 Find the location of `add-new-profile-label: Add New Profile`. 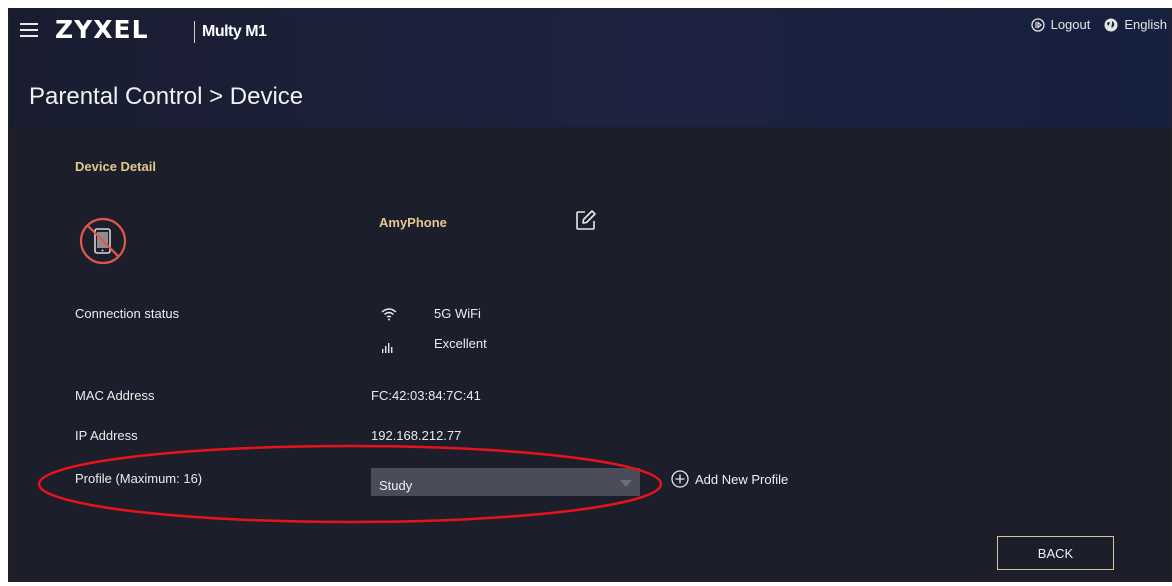

add-new-profile-label: Add New Profile is located at coordinates (742, 479).